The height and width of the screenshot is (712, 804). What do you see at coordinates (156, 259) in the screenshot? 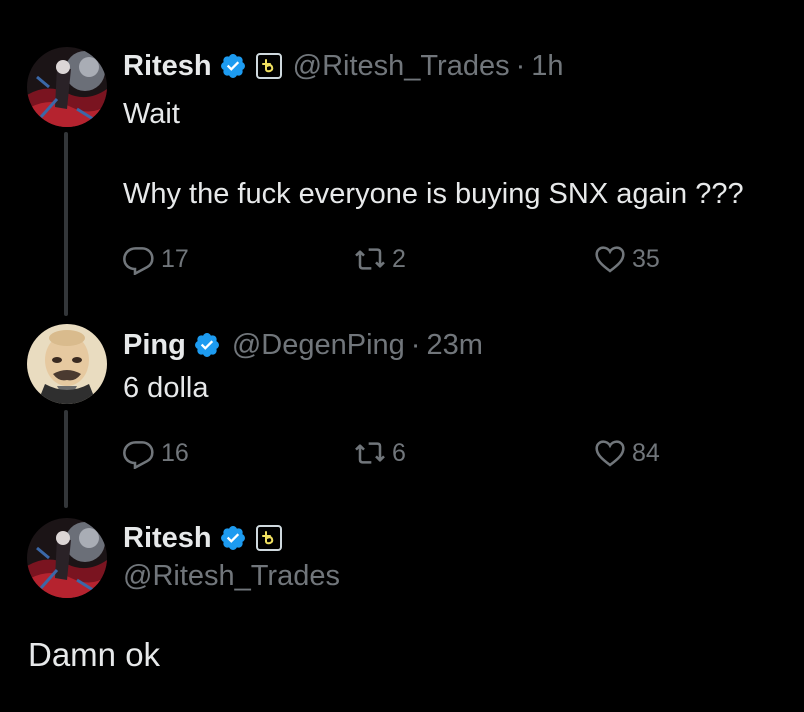
I see `reply-button: 17` at bounding box center [156, 259].